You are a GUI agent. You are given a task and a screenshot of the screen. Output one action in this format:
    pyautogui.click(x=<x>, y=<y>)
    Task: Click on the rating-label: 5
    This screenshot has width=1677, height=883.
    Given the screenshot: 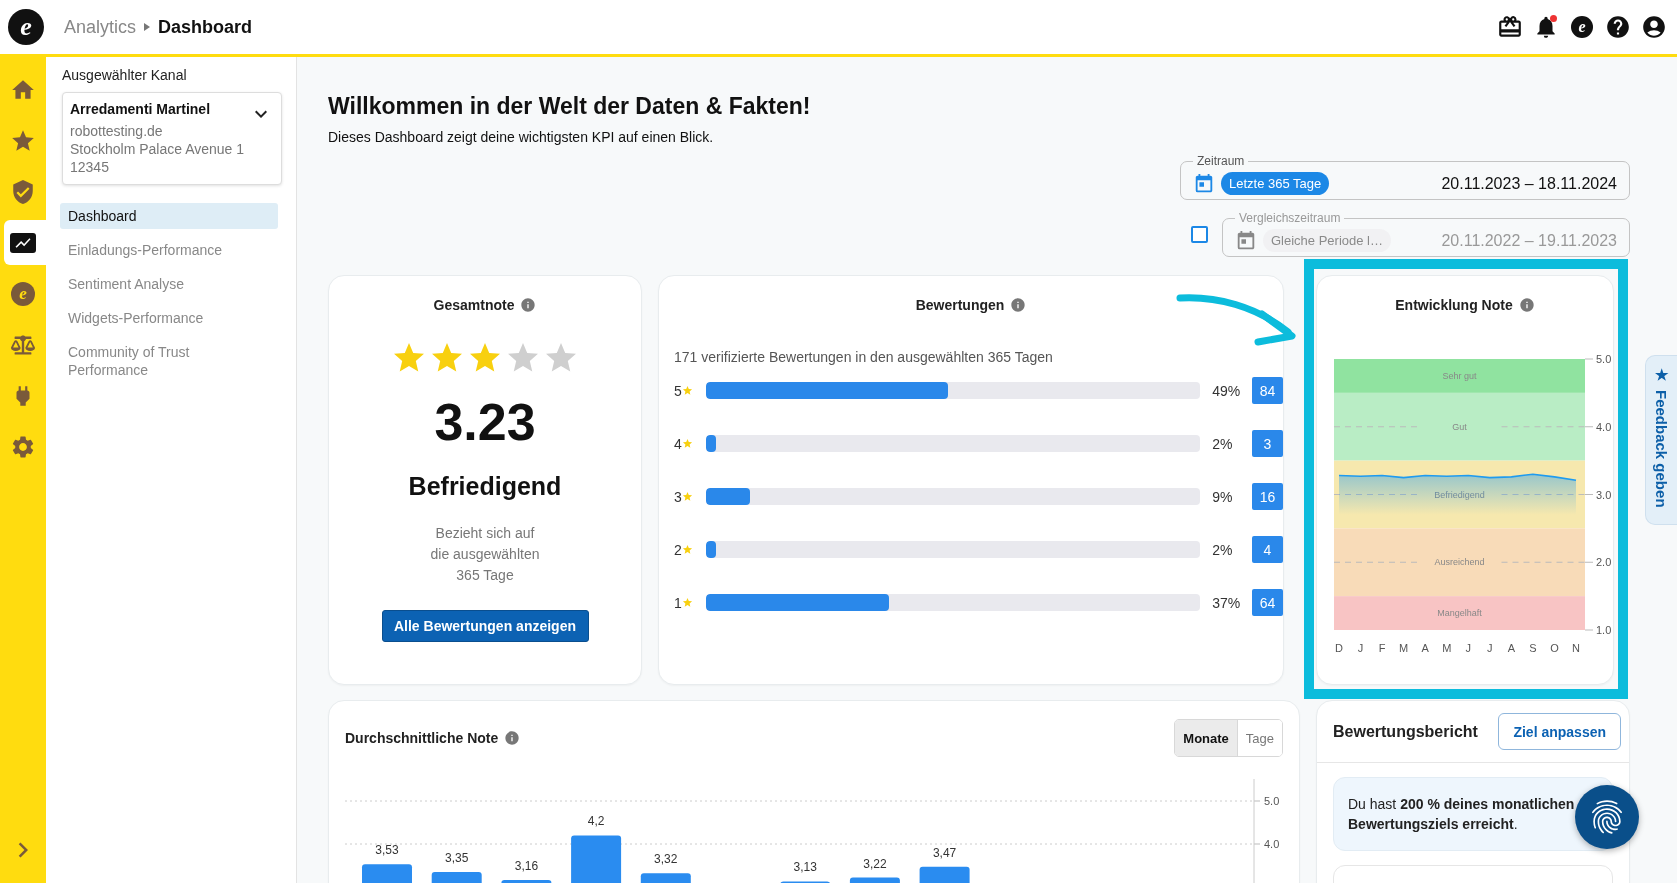 What is the action you would take?
    pyautogui.click(x=678, y=390)
    